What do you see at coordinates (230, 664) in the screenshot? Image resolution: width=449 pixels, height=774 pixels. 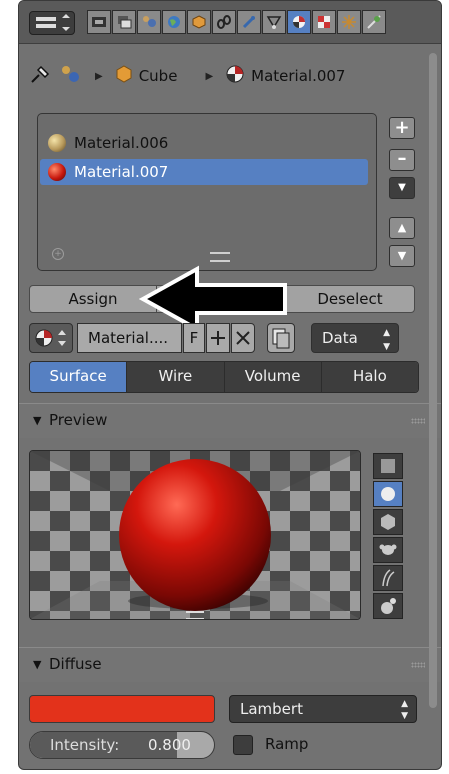 I see `diffuse-section-header: ▼ Diffuse` at bounding box center [230, 664].